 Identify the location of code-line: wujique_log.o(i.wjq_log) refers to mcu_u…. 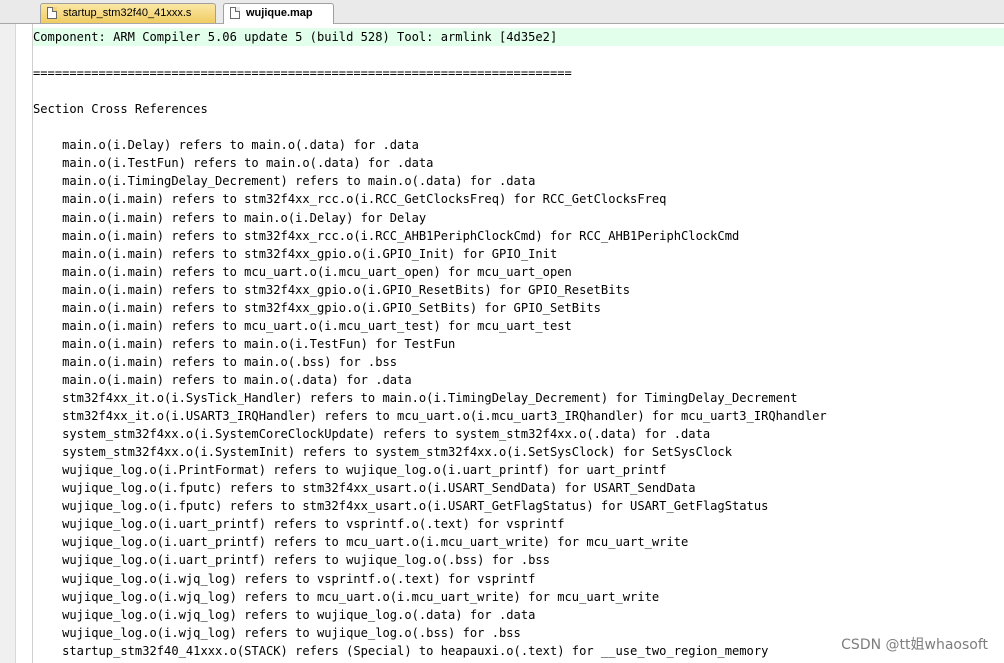
(518, 597).